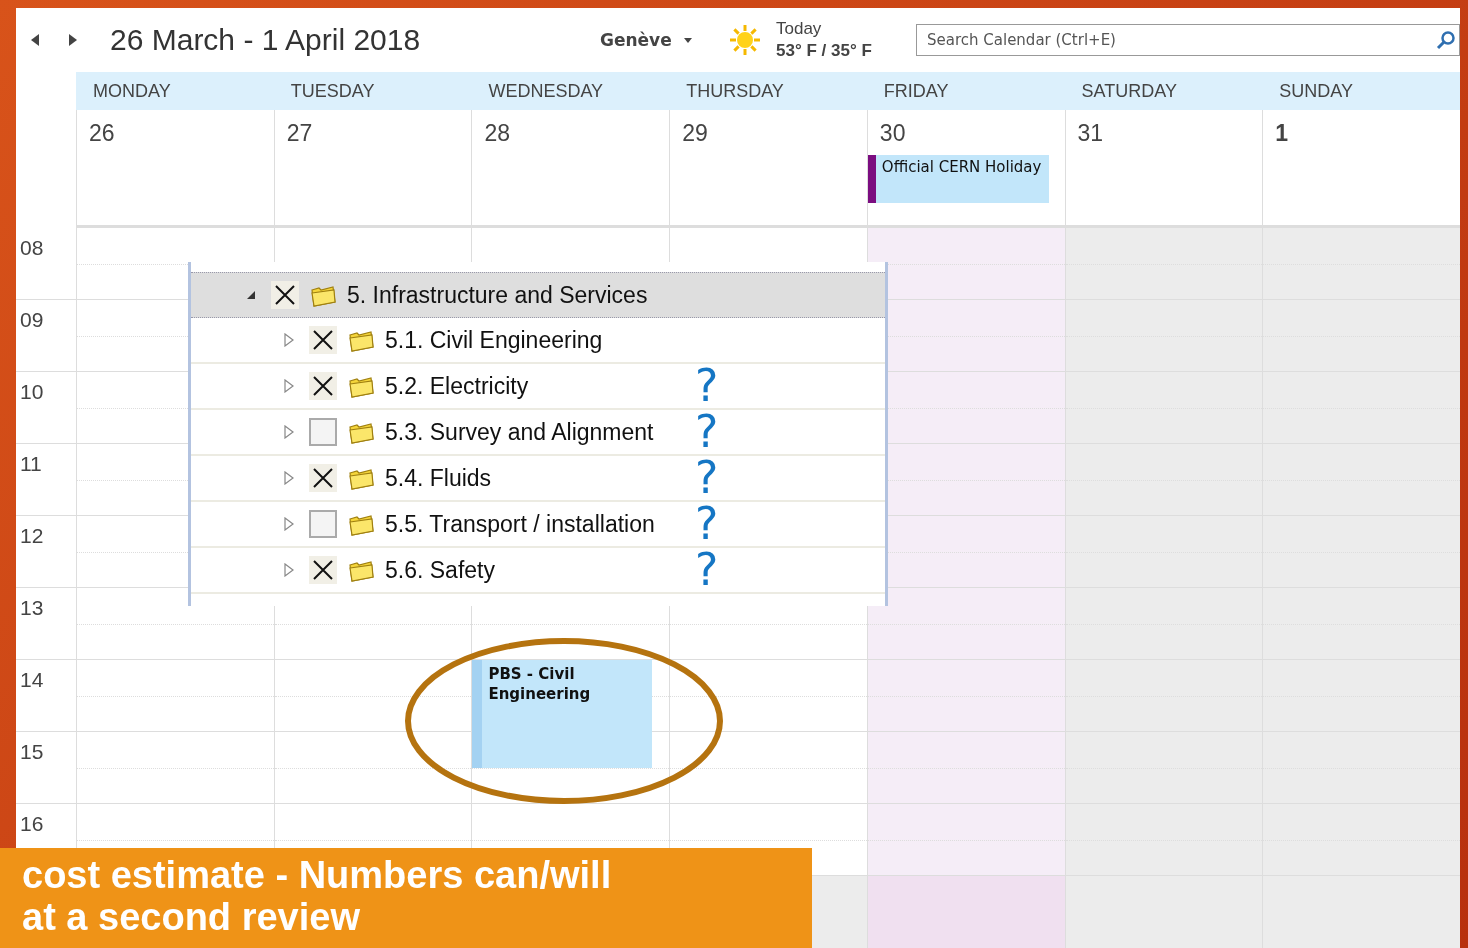  What do you see at coordinates (961, 167) in the screenshot?
I see `event-title: Official CERN Holiday` at bounding box center [961, 167].